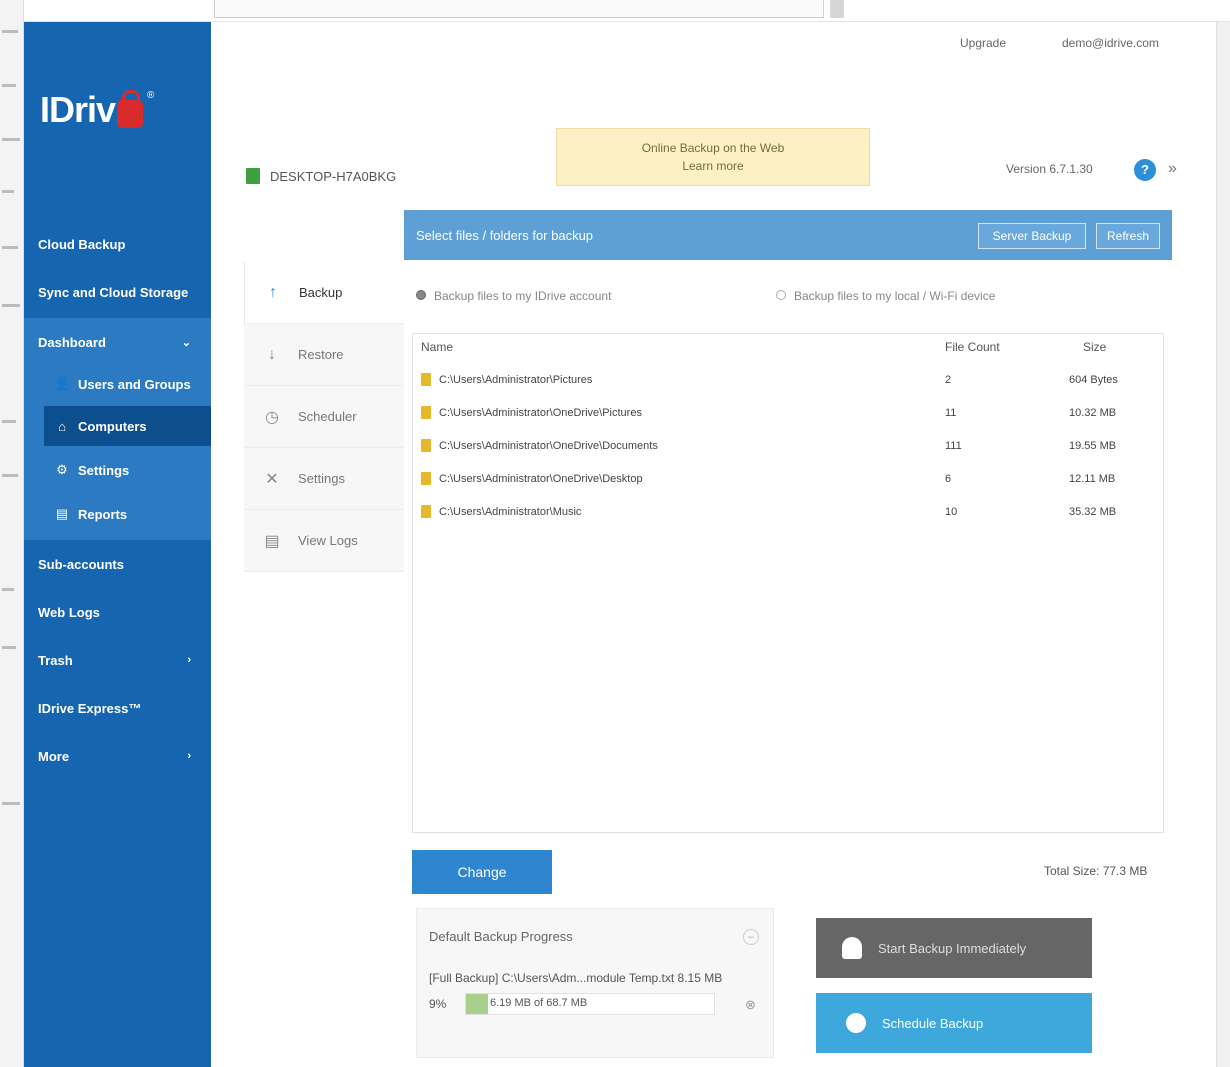  Describe the element at coordinates (112, 426) in the screenshot. I see `sidebar-subitem-label: Computers` at that location.